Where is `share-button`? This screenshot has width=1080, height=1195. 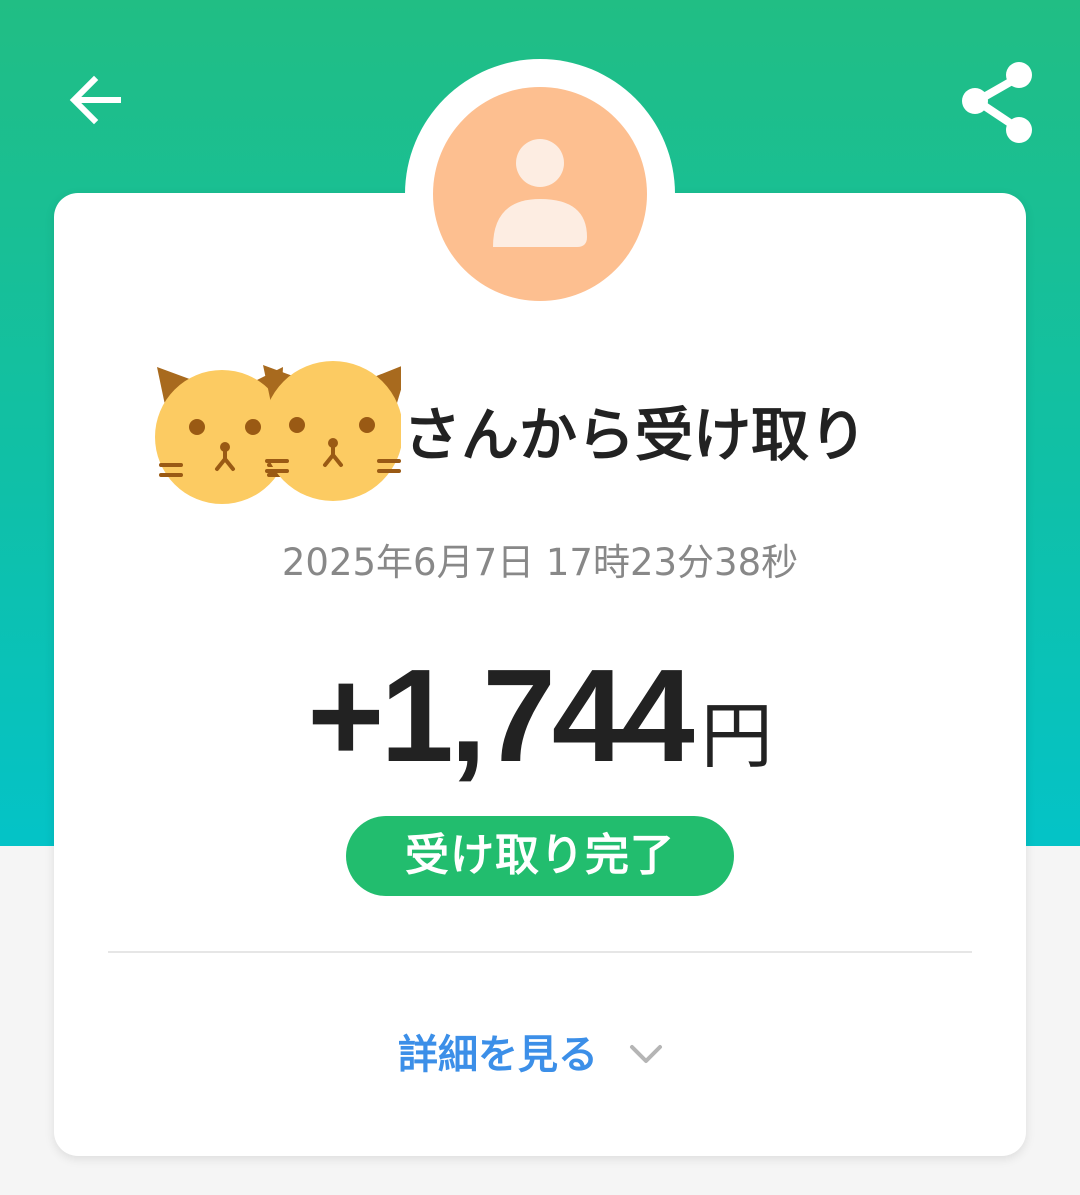
share-button is located at coordinates (998, 100).